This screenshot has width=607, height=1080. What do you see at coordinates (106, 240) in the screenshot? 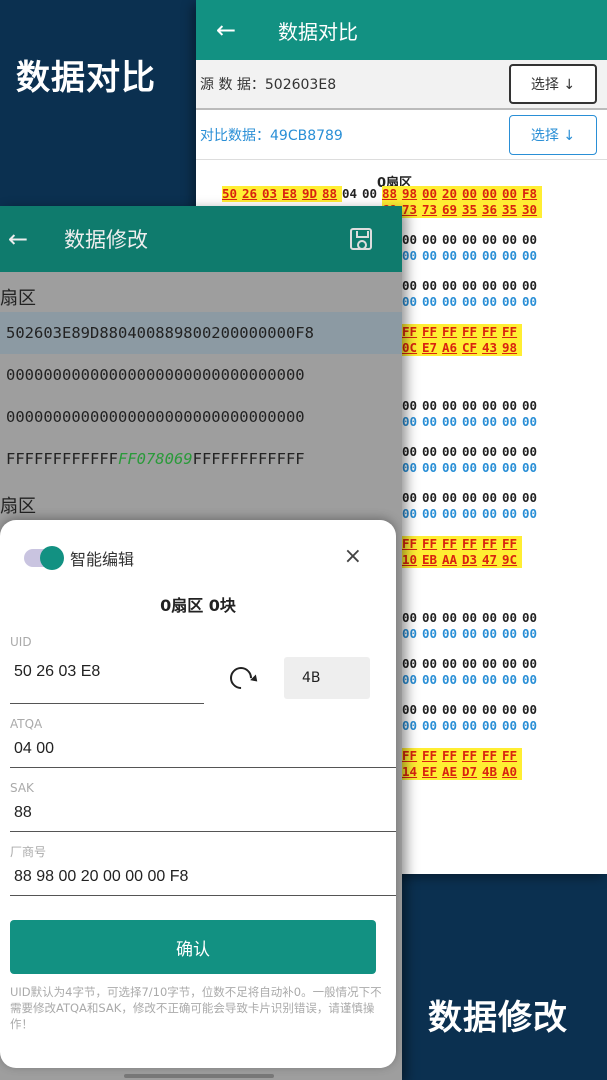
I see `edit-title: 数据修改` at bounding box center [106, 240].